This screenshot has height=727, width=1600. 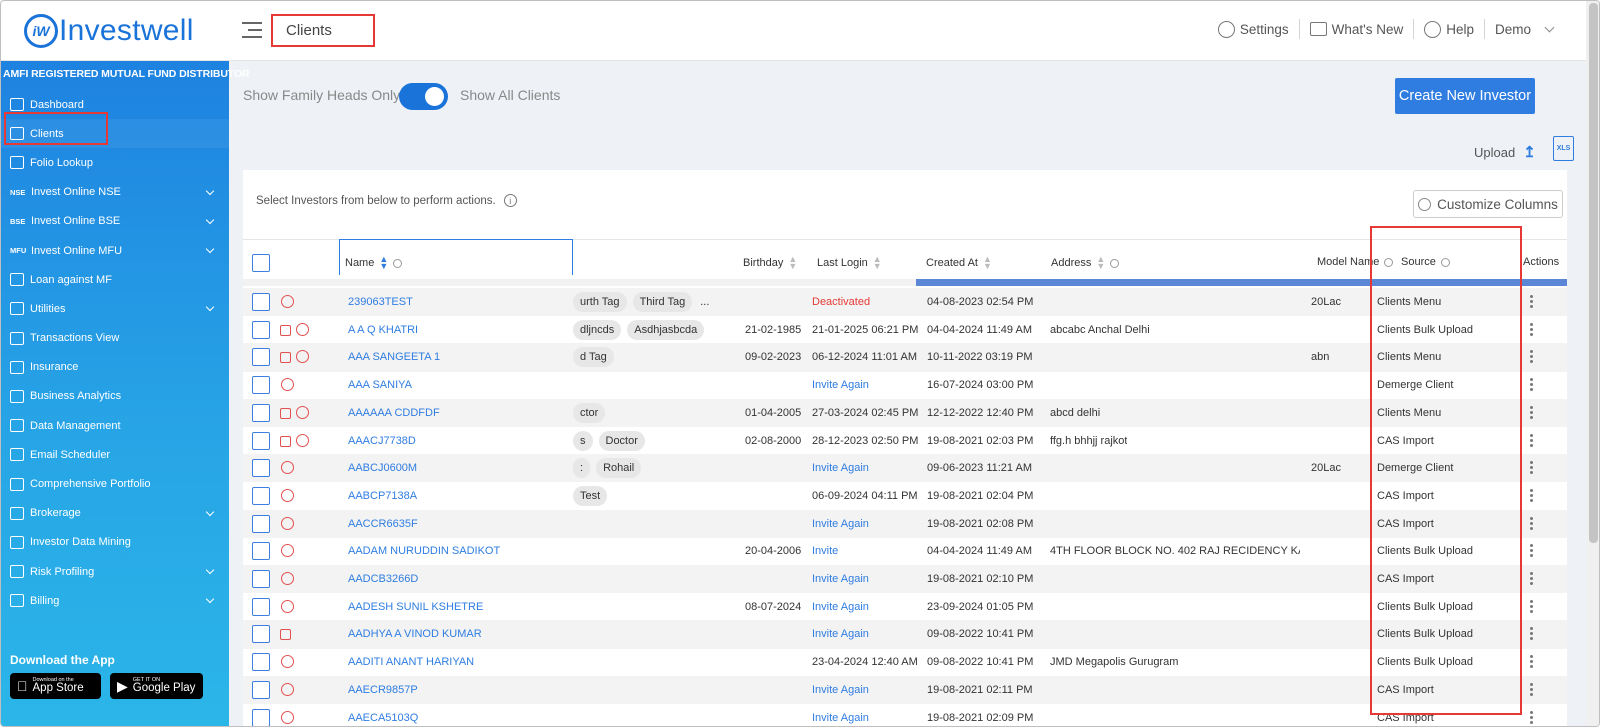 I want to click on info-icon: i, so click(x=510, y=200).